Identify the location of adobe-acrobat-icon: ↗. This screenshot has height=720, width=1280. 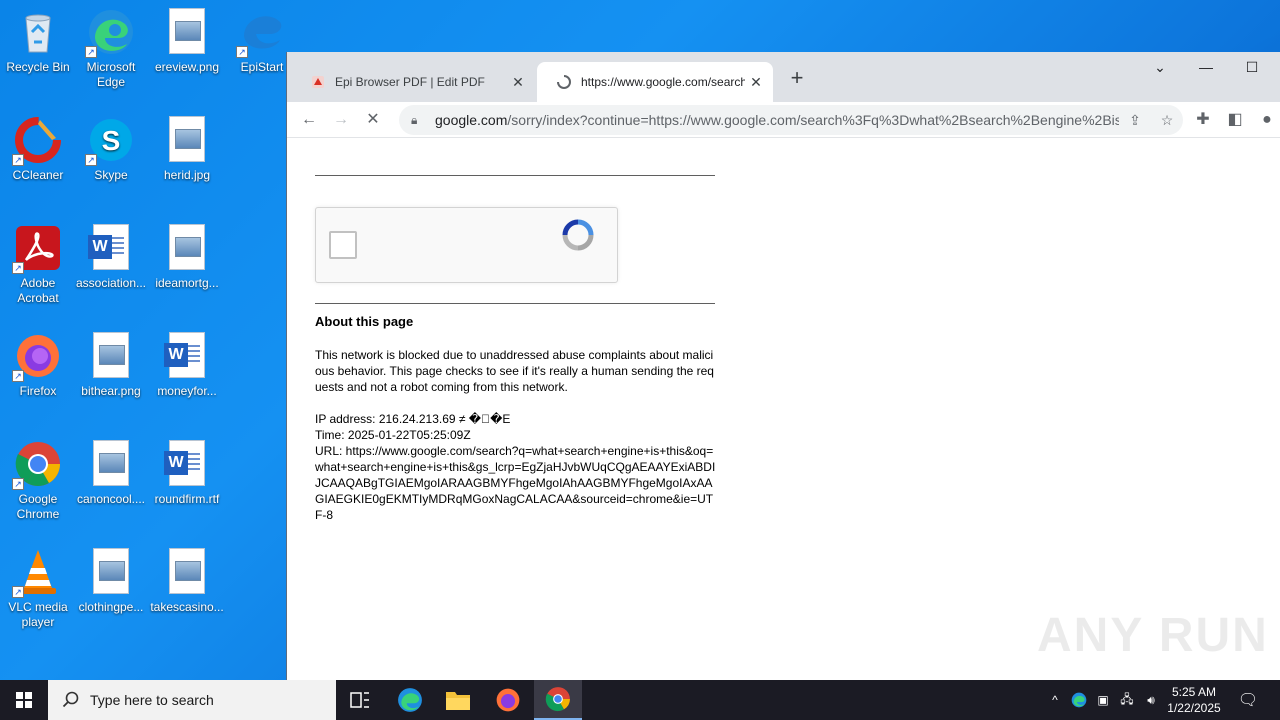
(37, 249).